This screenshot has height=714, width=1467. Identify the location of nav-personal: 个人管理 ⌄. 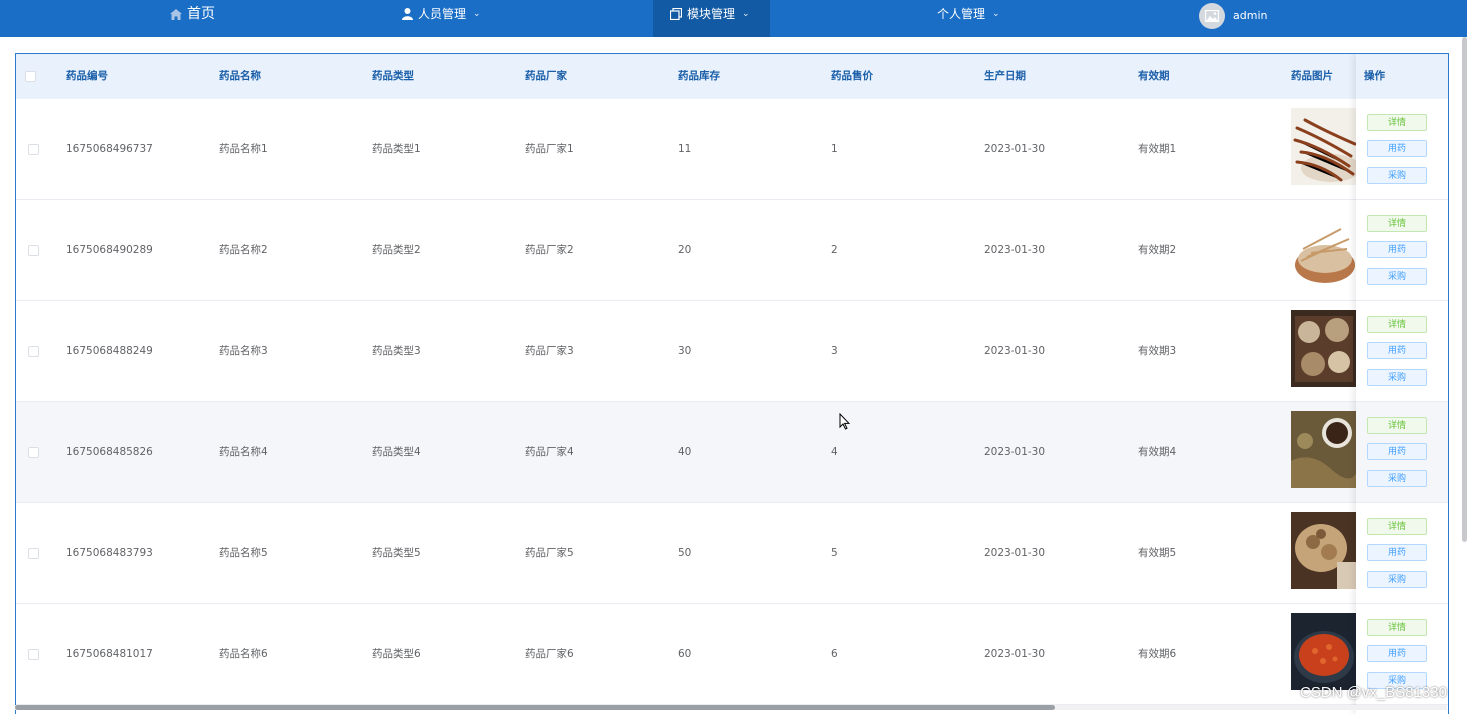
(968, 18).